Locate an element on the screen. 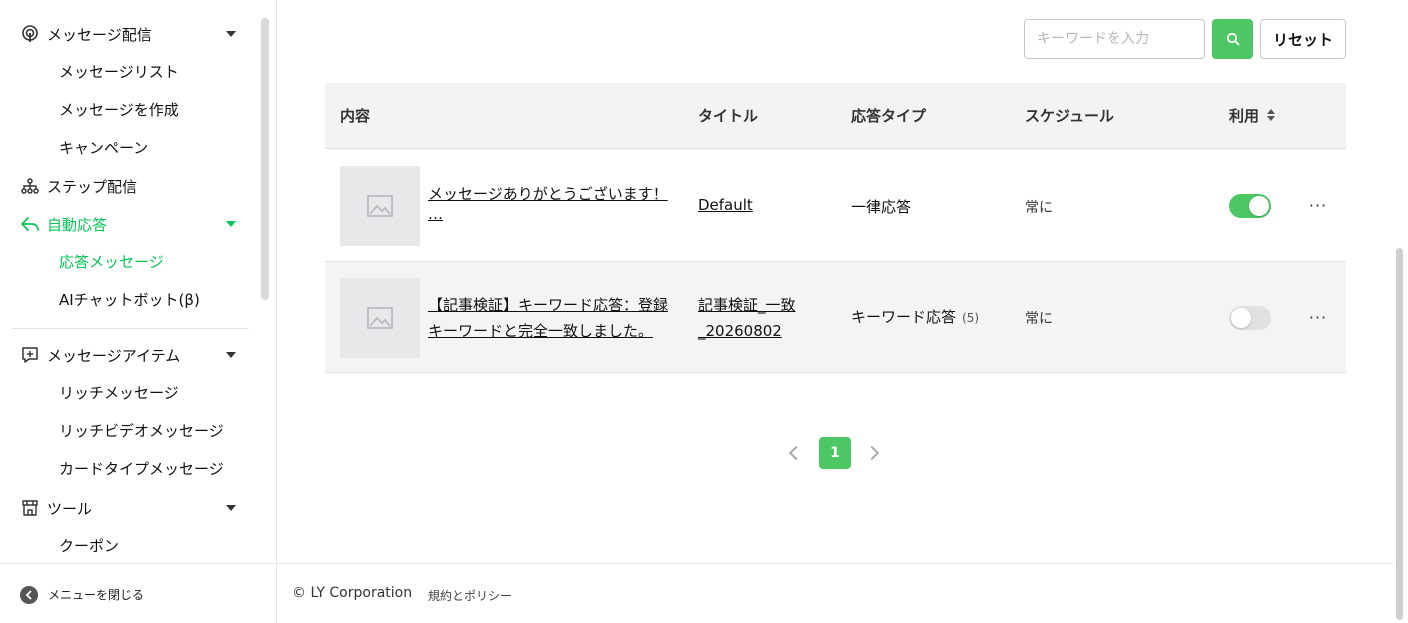 This screenshot has width=1408, height=623. reply-type: キーワード応答 (5) is located at coordinates (915, 316).